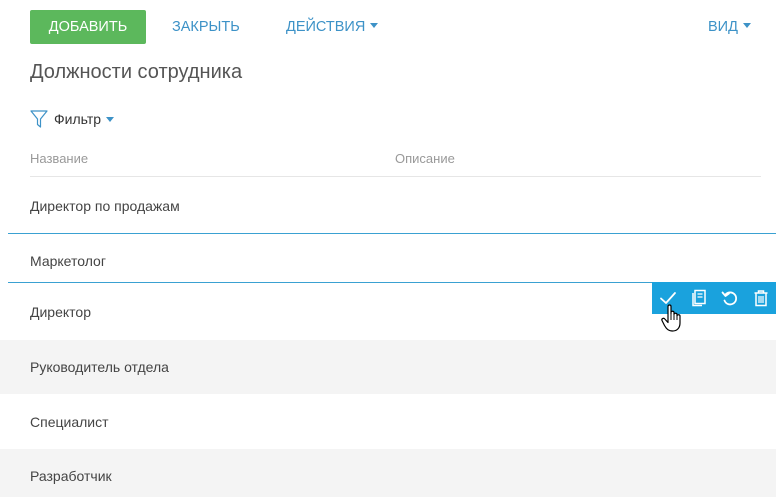  Describe the element at coordinates (71, 476) in the screenshot. I see `row-name: Разработчик` at that location.